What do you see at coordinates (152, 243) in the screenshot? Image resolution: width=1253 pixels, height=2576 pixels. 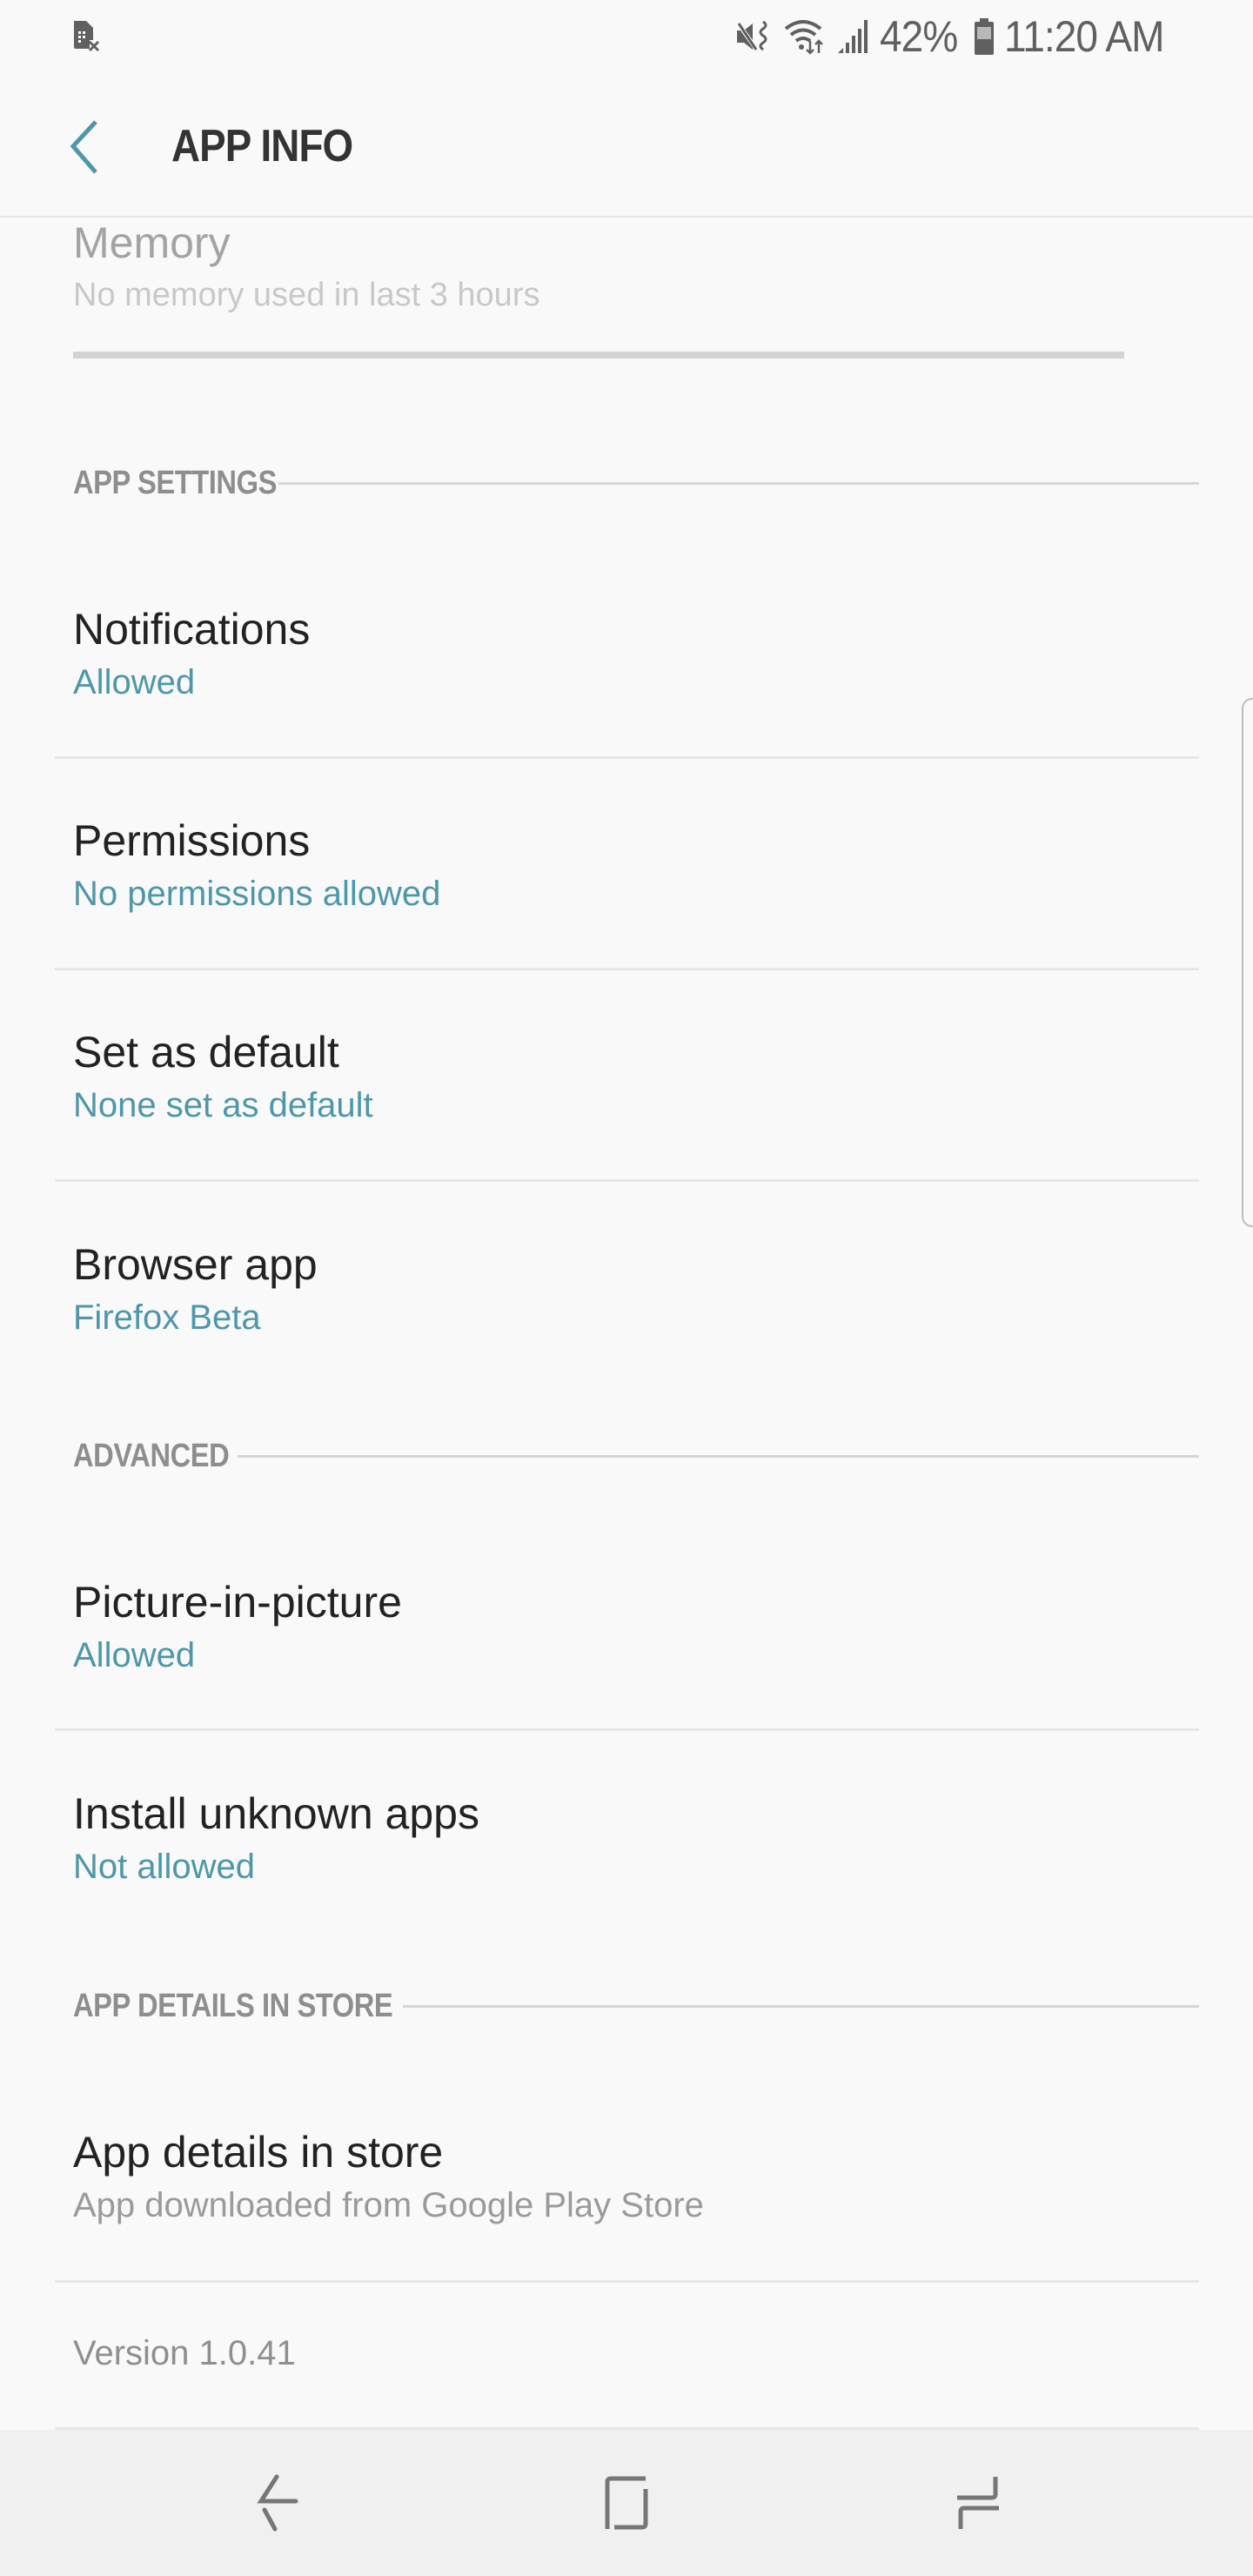 I see `memory-title: Memory` at bounding box center [152, 243].